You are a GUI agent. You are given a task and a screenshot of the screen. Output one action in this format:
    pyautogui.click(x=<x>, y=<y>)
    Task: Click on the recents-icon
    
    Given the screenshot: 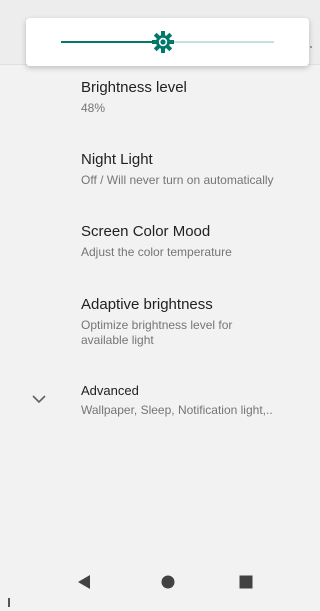 What is the action you would take?
    pyautogui.click(x=246, y=582)
    